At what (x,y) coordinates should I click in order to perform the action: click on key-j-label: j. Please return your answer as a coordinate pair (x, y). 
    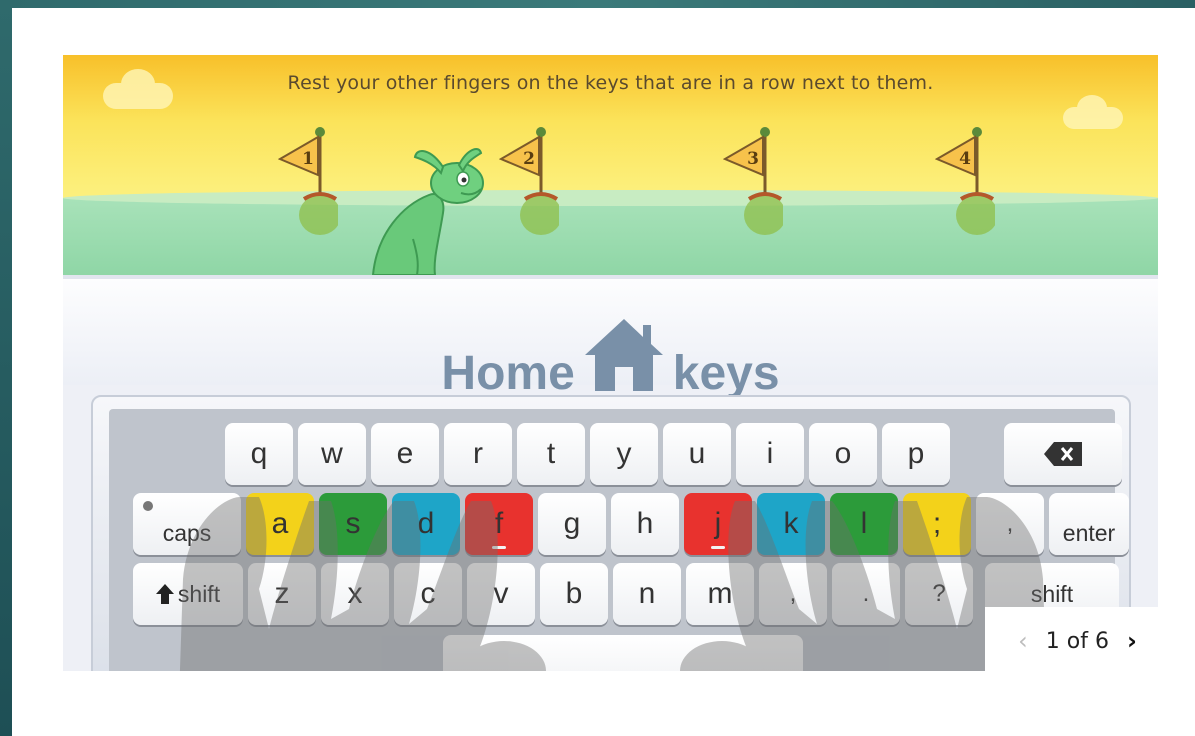
    Looking at the image, I should click on (718, 523).